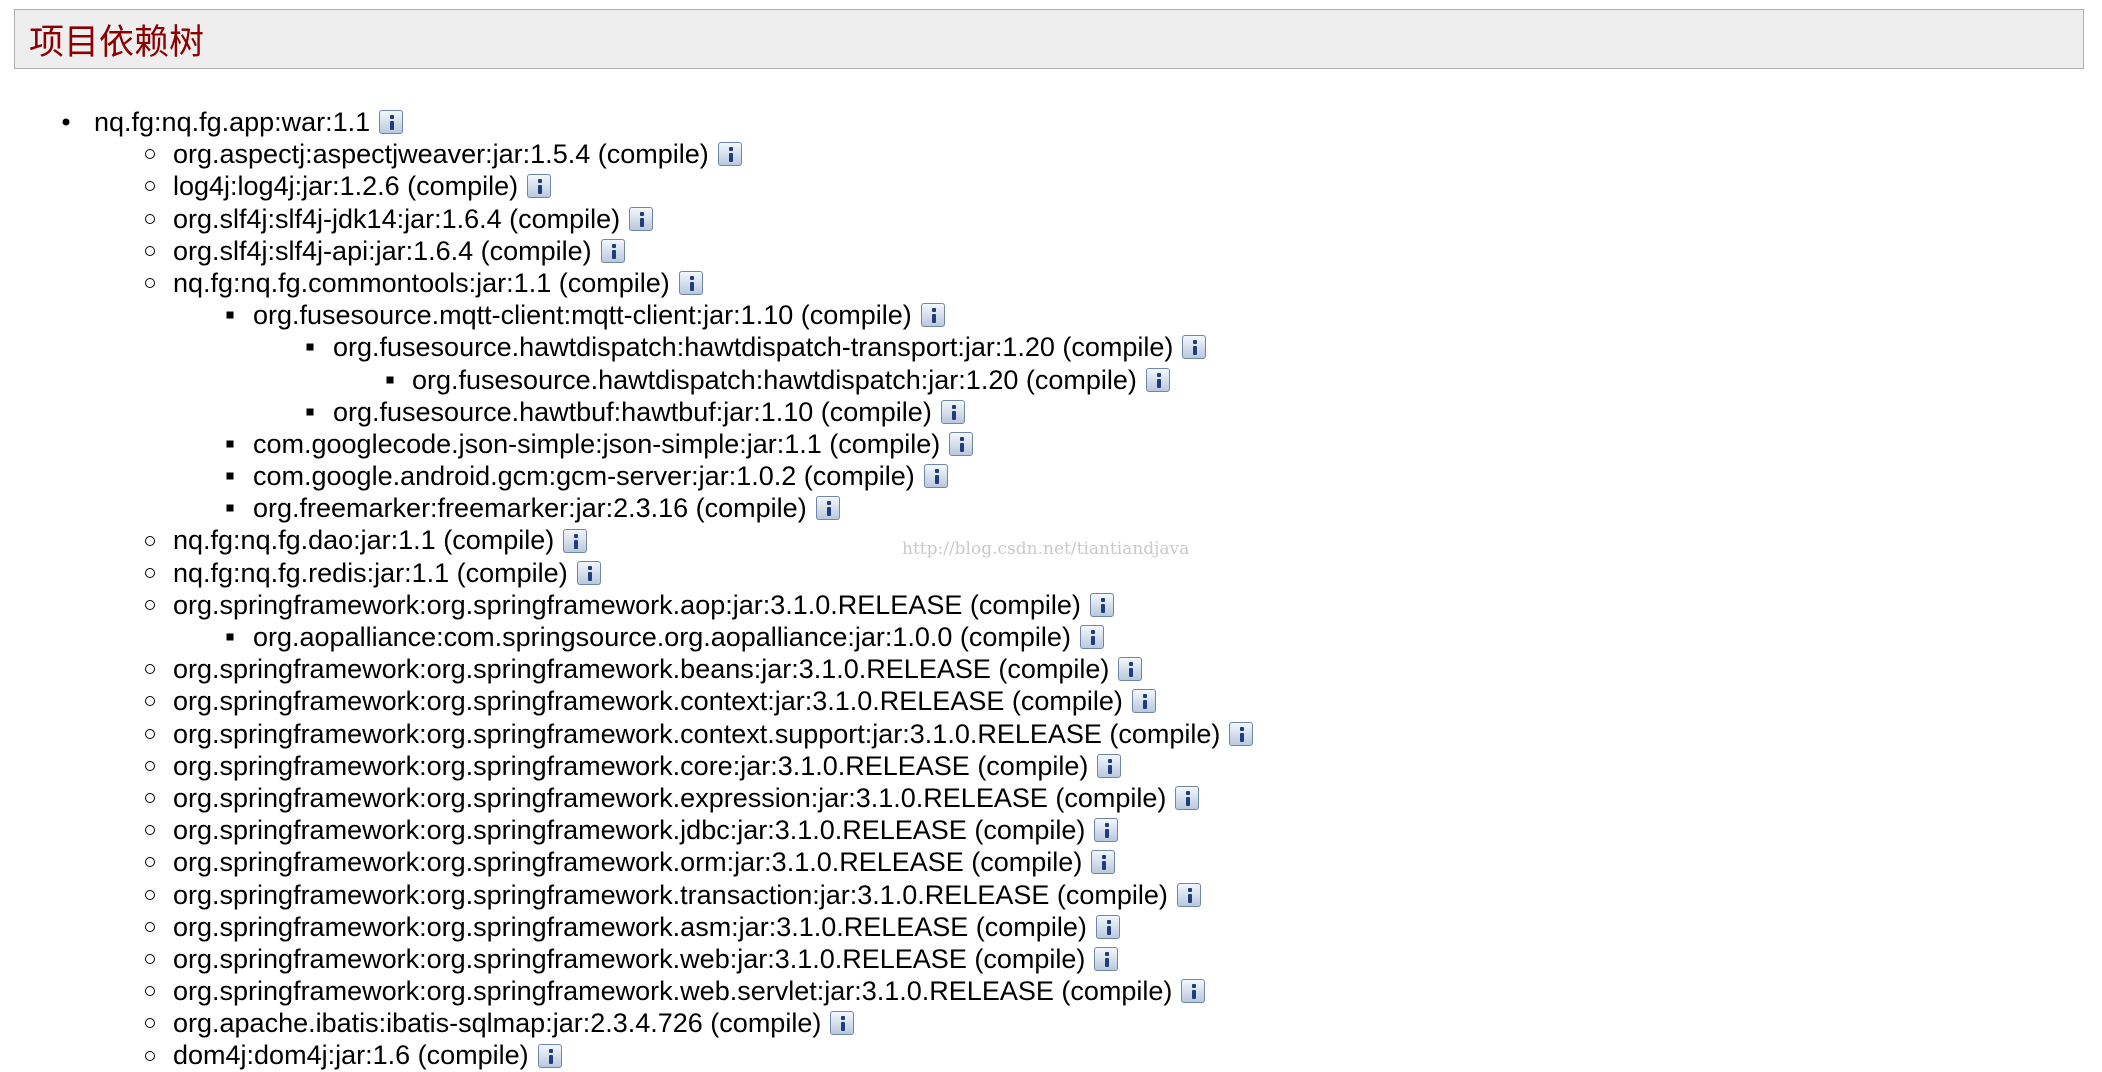  Describe the element at coordinates (1051, 251) in the screenshot. I see `dependency-item: org.slf4j:slf4j-api:jar:1.6.4 (compile)` at that location.